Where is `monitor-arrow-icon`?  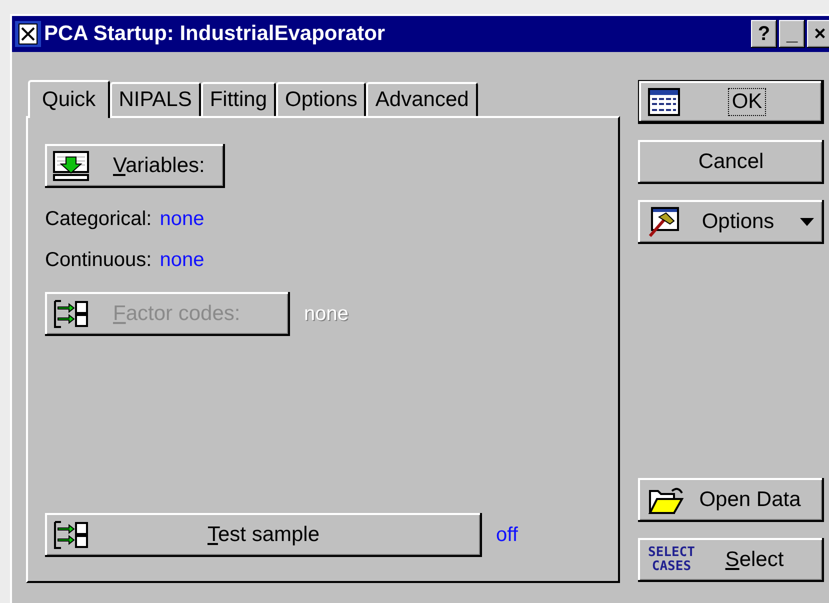
monitor-arrow-icon is located at coordinates (71, 166).